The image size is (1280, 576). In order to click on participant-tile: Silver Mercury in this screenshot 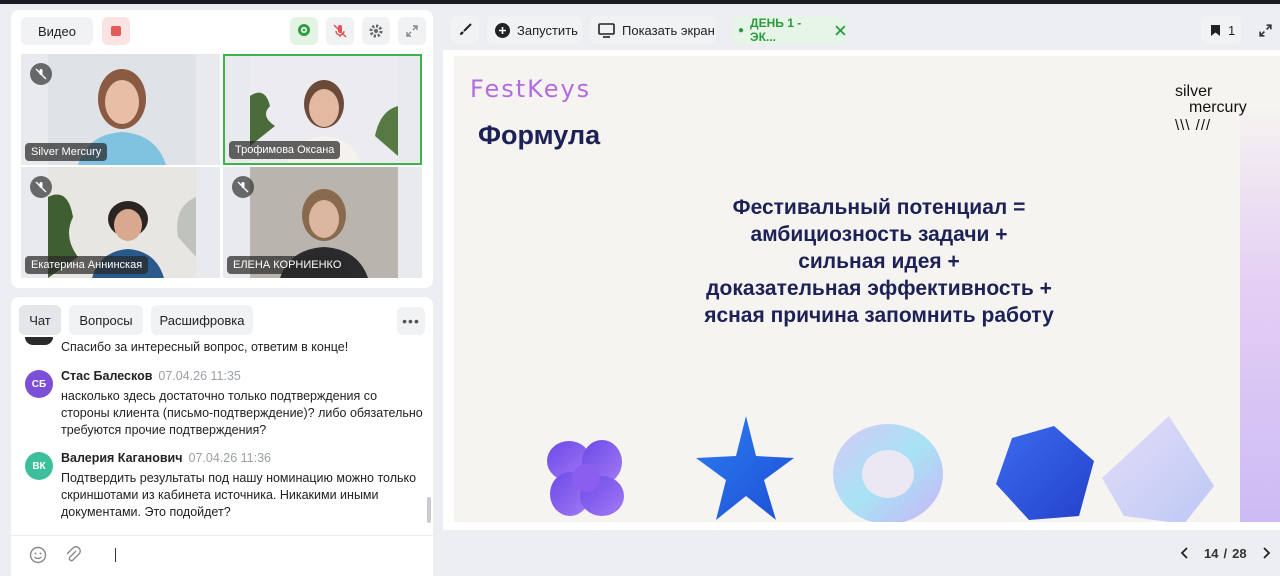, I will do `click(120, 109)`.